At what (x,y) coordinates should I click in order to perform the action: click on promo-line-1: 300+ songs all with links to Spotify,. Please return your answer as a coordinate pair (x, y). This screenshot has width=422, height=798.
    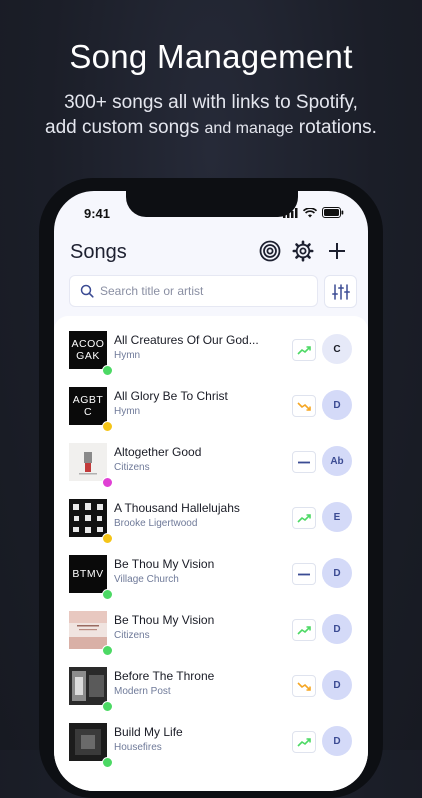
    Looking at the image, I should click on (211, 102).